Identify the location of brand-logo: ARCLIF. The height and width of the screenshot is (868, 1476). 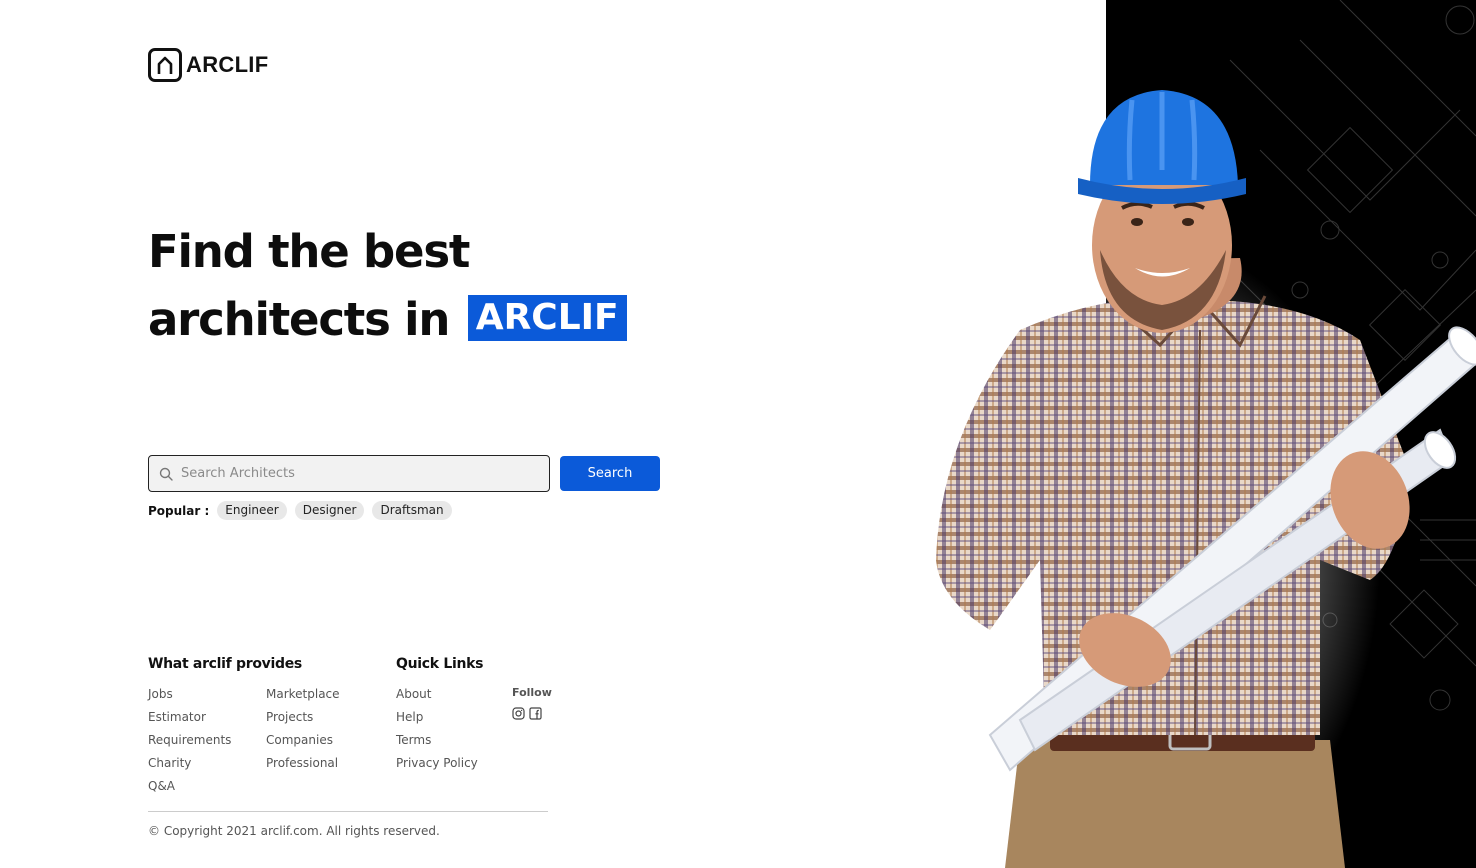
(208, 65).